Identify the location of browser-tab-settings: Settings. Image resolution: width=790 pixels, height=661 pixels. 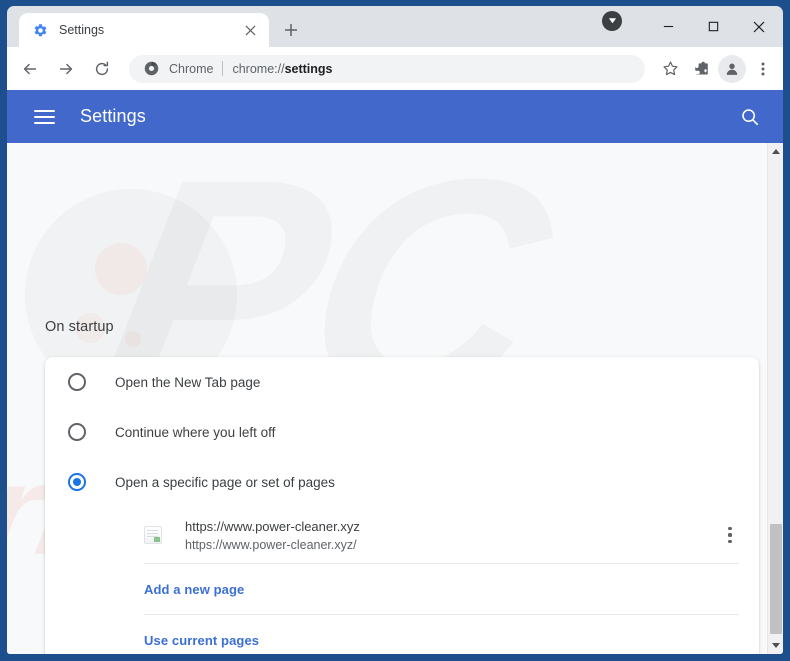
(144, 30).